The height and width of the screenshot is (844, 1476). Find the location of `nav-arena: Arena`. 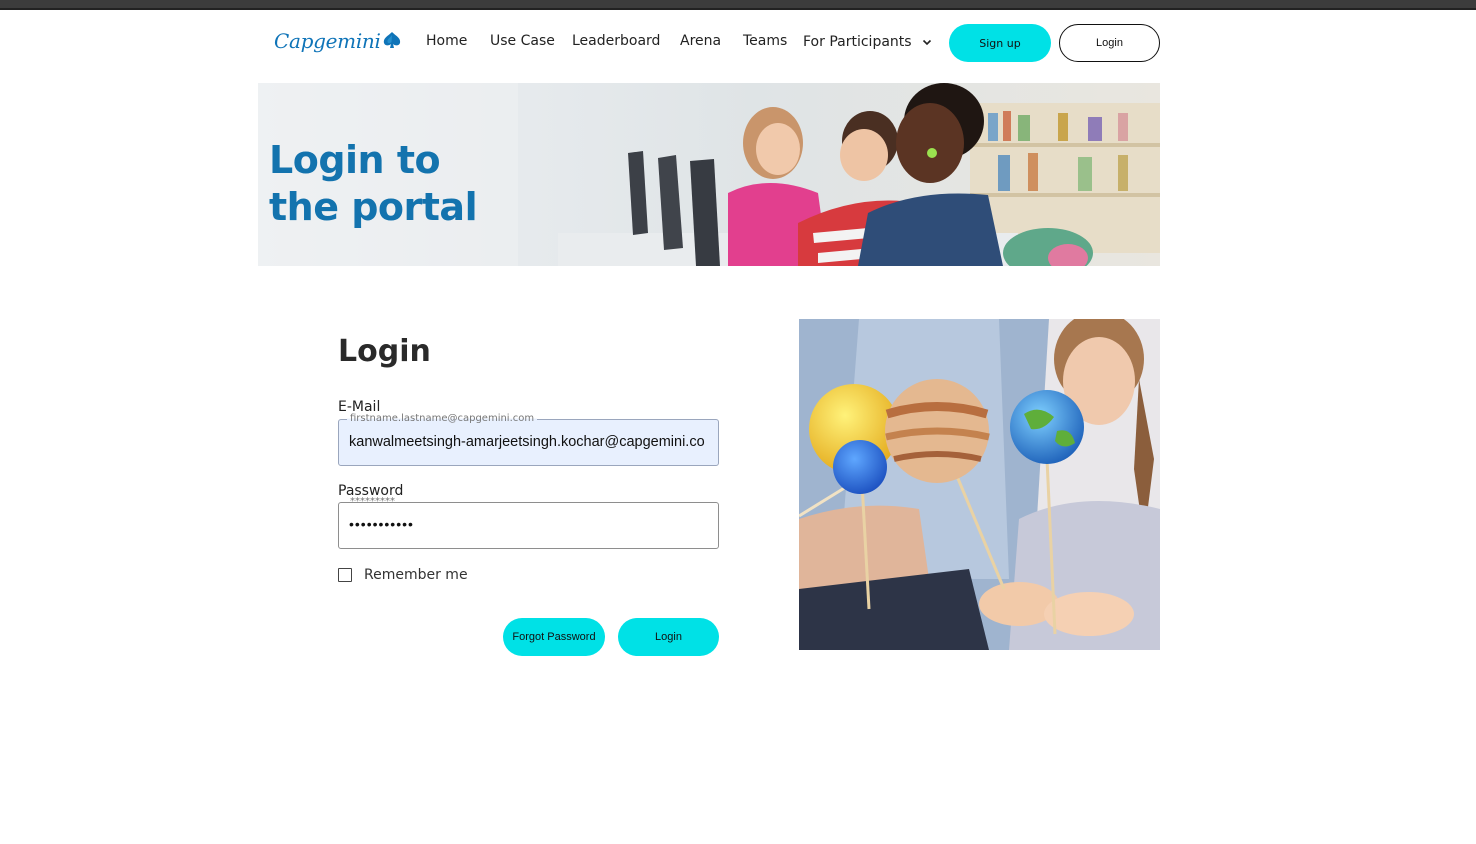

nav-arena: Arena is located at coordinates (700, 43).